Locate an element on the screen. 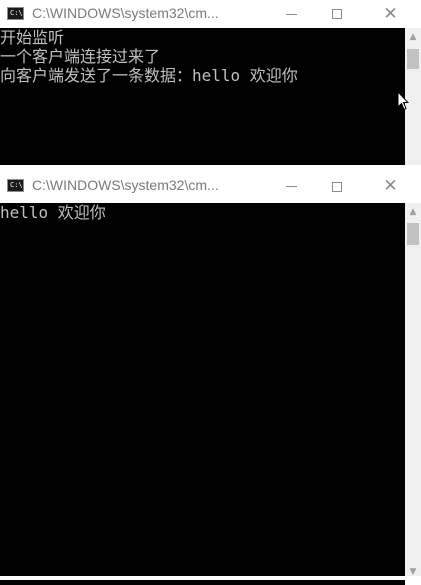  console-line: 一个客户端连接过来了 is located at coordinates (80, 56).